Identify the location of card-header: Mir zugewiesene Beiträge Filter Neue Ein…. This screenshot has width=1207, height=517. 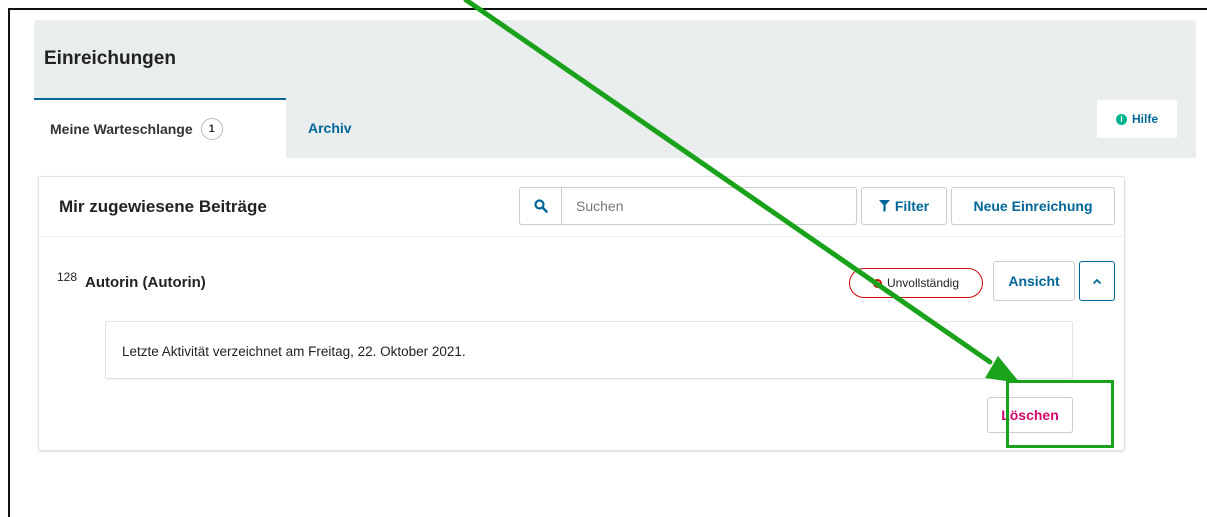
(581, 207).